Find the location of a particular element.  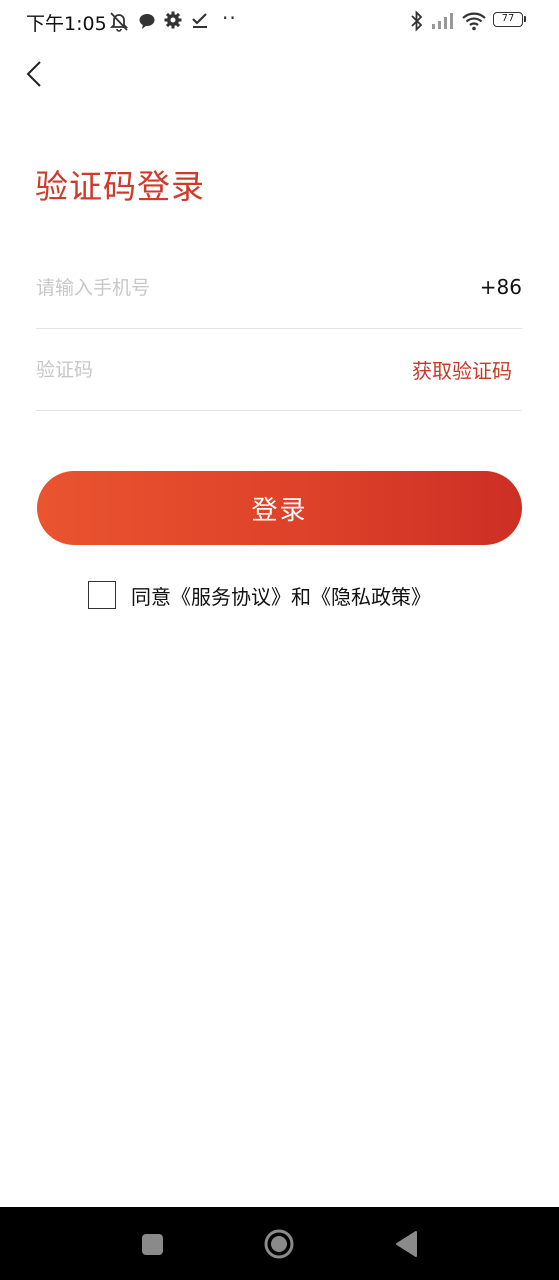

agreement-text: 同意《服务协议》和《隐私政策》 is located at coordinates (281, 595).